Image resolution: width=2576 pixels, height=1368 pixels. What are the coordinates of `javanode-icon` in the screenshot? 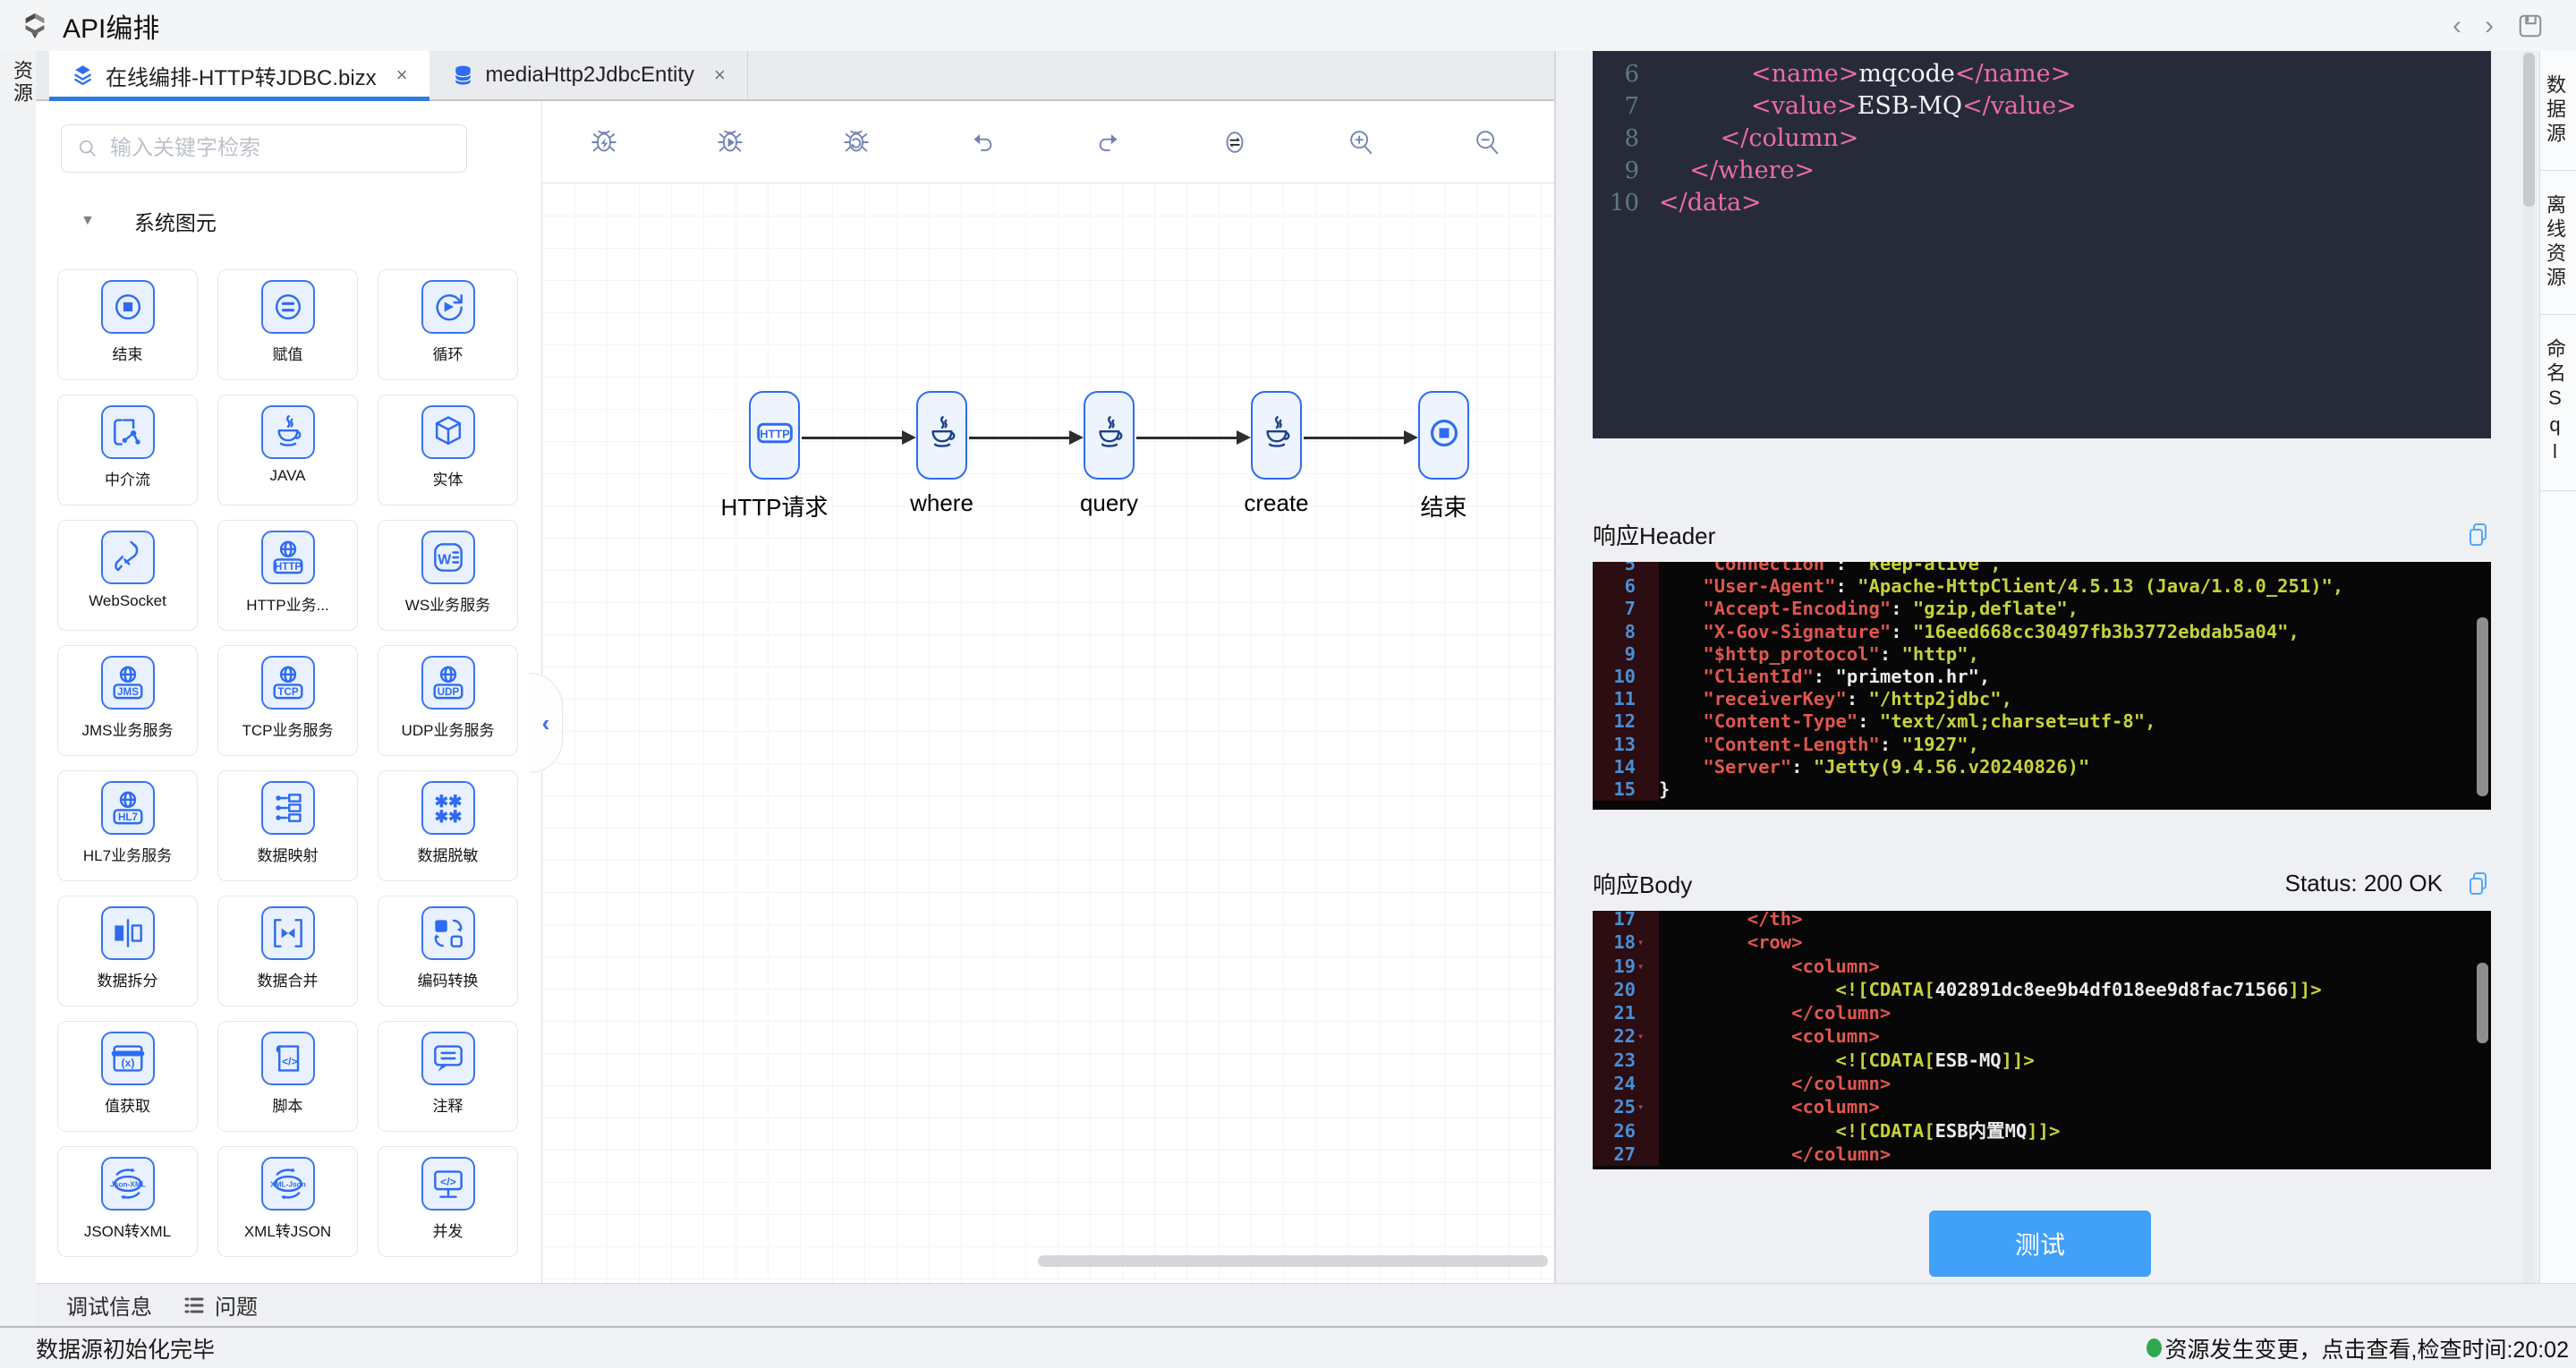 It's located at (1277, 435).